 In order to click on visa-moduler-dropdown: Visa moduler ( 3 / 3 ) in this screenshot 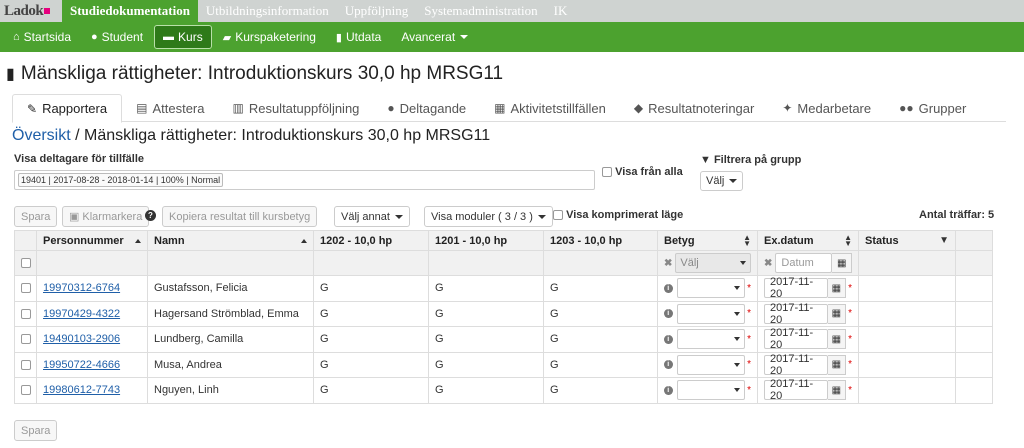, I will do `click(488, 216)`.